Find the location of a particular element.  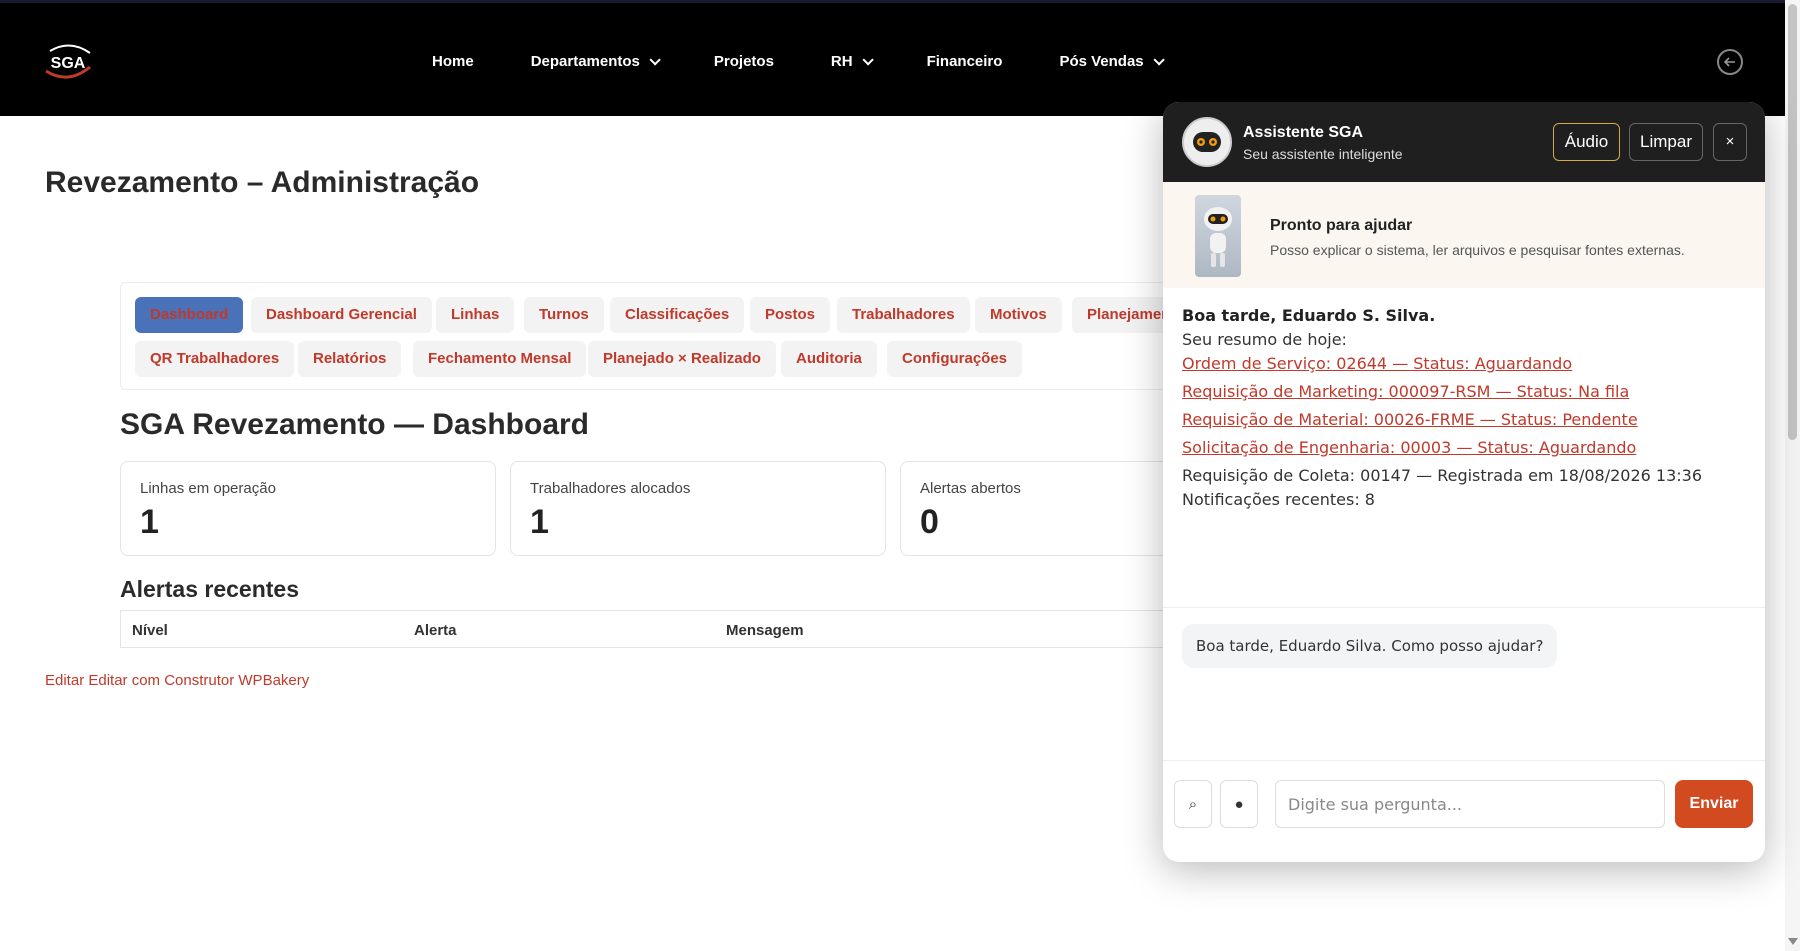

ready-title: Pronto para ajudar is located at coordinates (1341, 225).